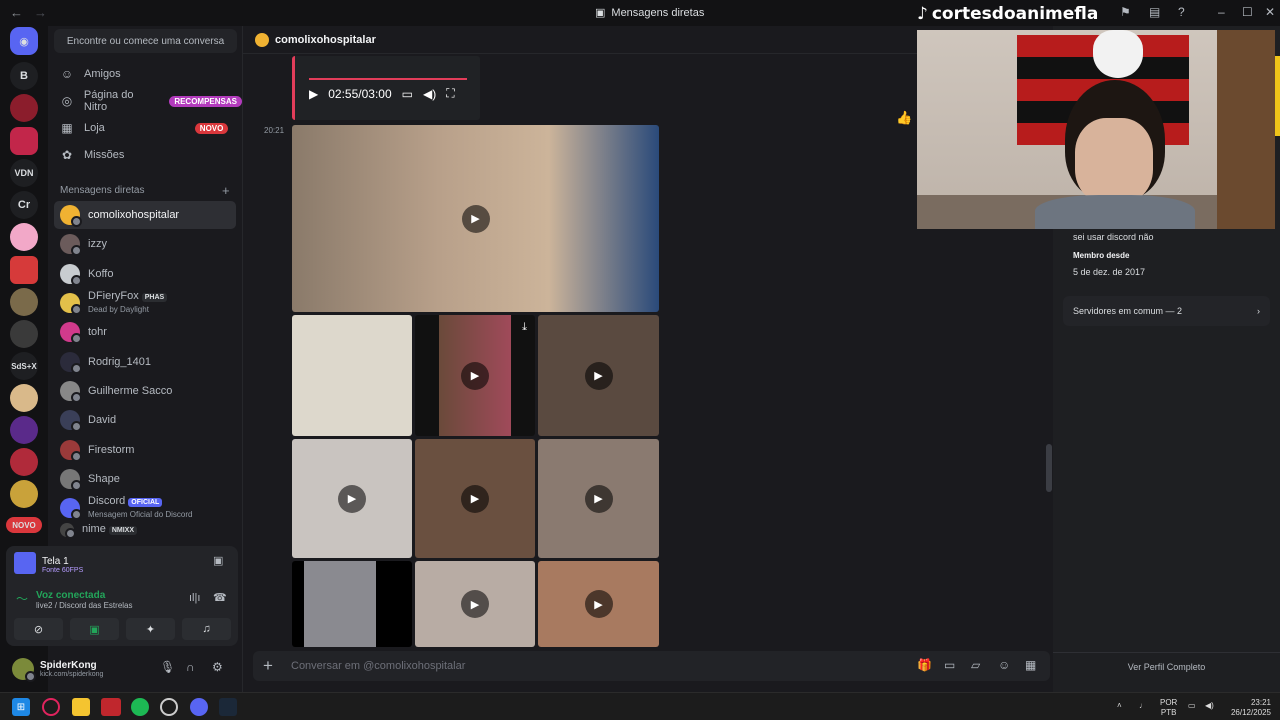 This screenshot has width=1280, height=720. What do you see at coordinates (16, 12) in the screenshot?
I see `back-arrow-icon: ←` at bounding box center [16, 12].